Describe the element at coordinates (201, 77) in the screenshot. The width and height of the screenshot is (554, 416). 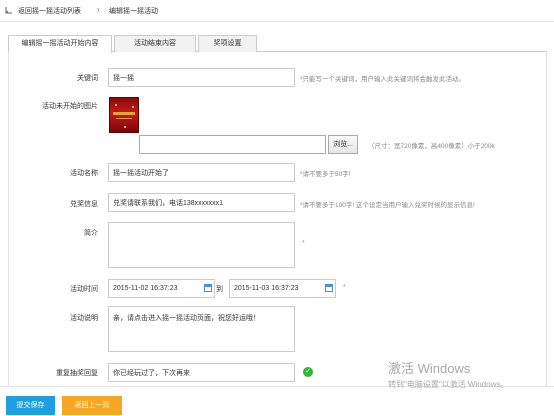
I see `keyword-input: 摇一摇` at that location.